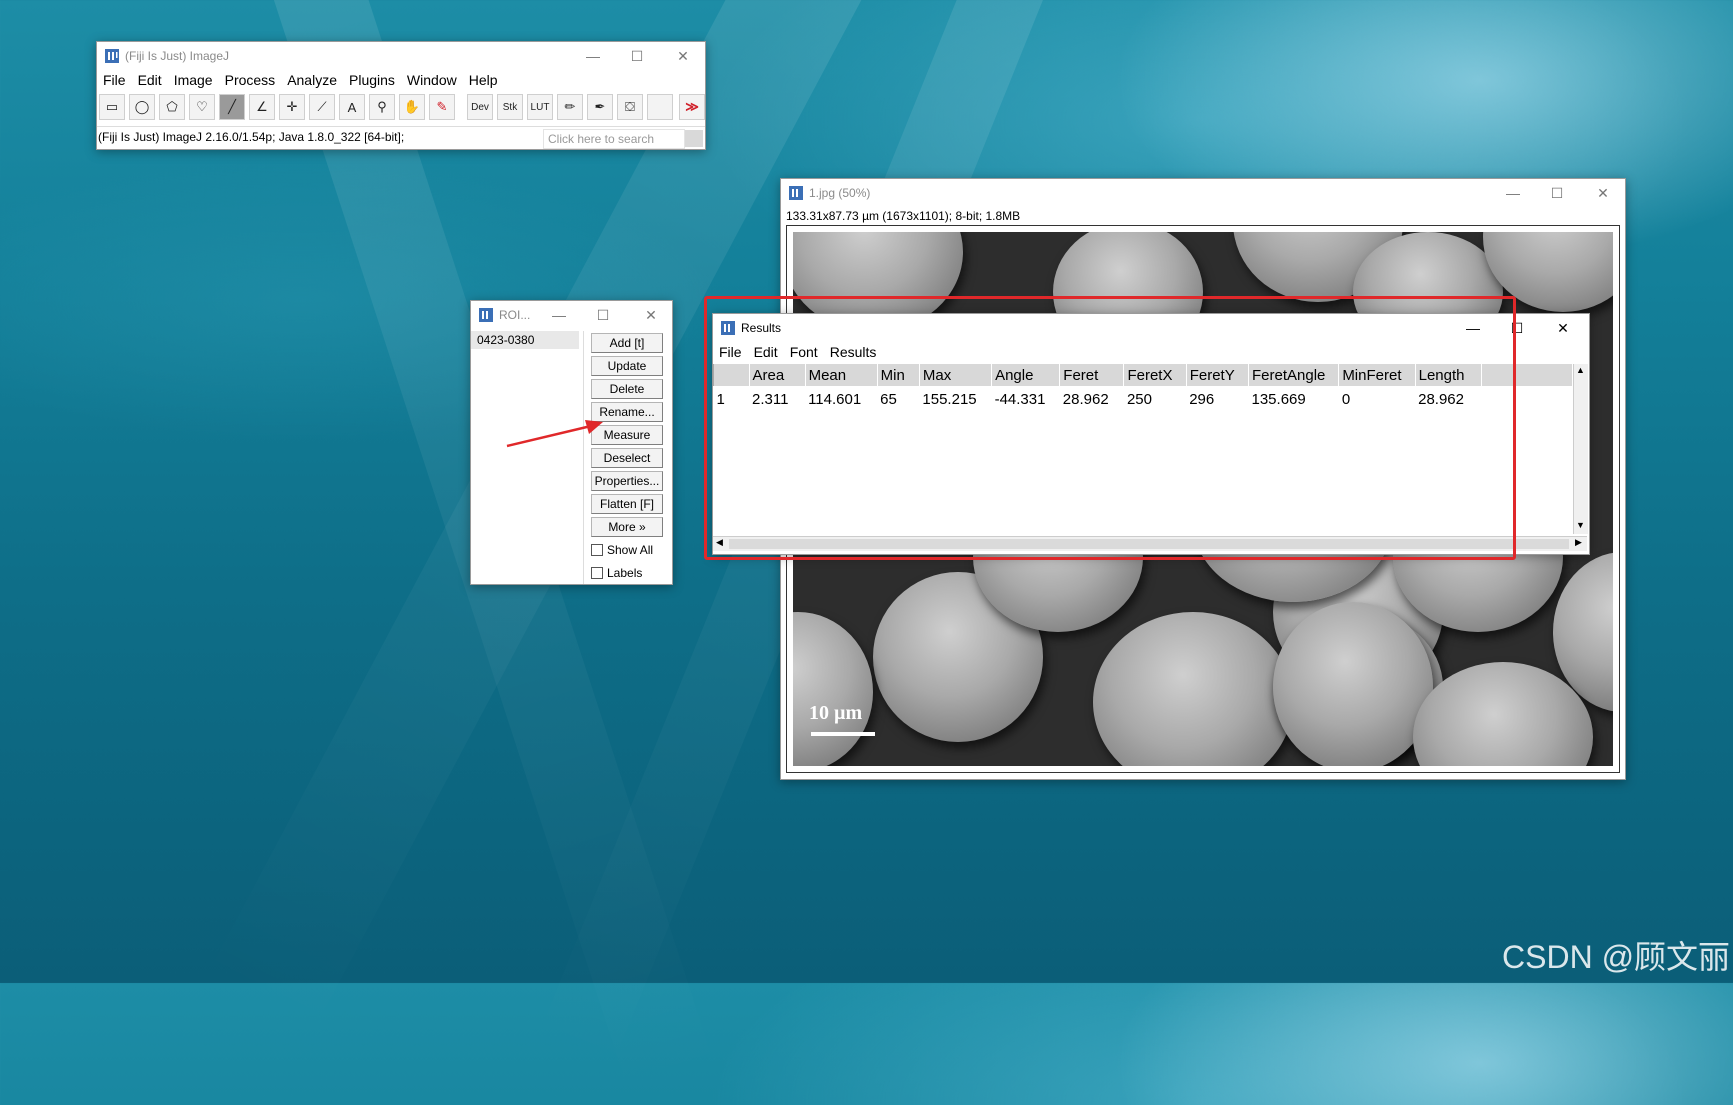  I want to click on menu-edit: Edit, so click(150, 82).